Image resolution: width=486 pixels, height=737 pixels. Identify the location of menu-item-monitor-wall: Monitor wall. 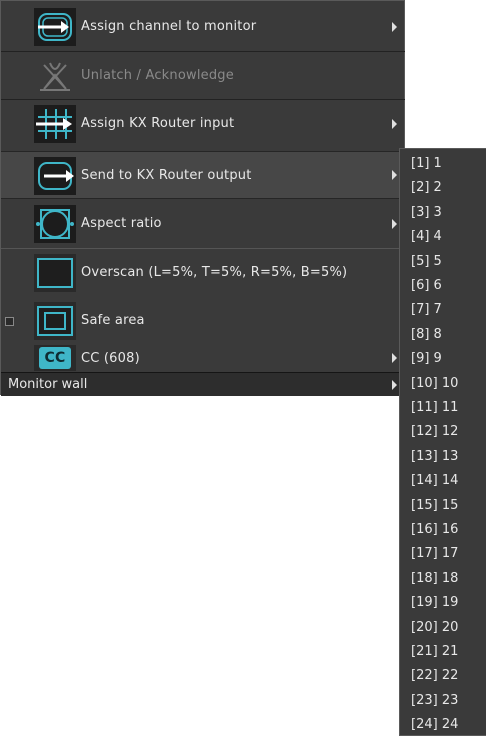
(203, 384).